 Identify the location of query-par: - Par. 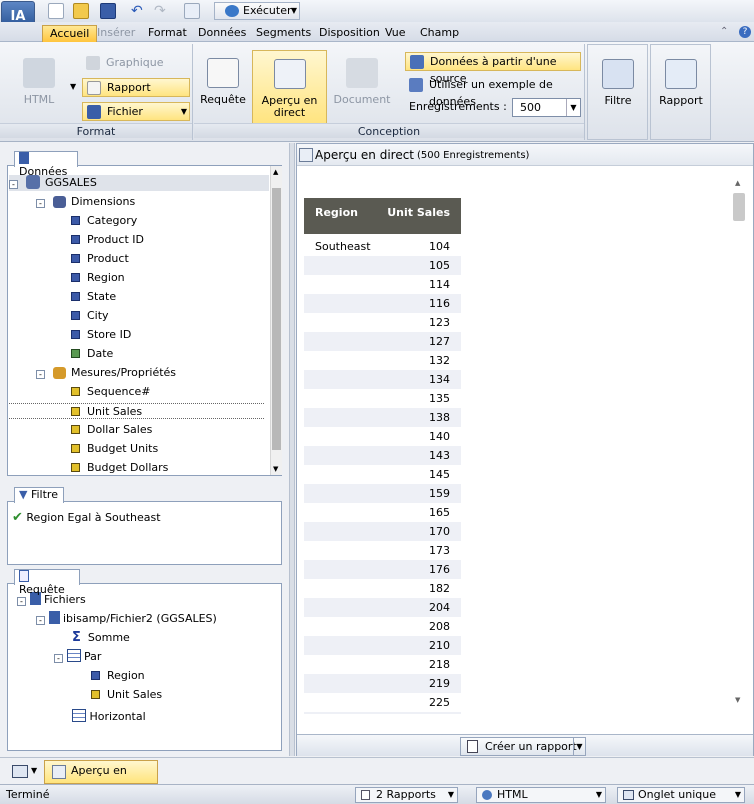
(77, 657).